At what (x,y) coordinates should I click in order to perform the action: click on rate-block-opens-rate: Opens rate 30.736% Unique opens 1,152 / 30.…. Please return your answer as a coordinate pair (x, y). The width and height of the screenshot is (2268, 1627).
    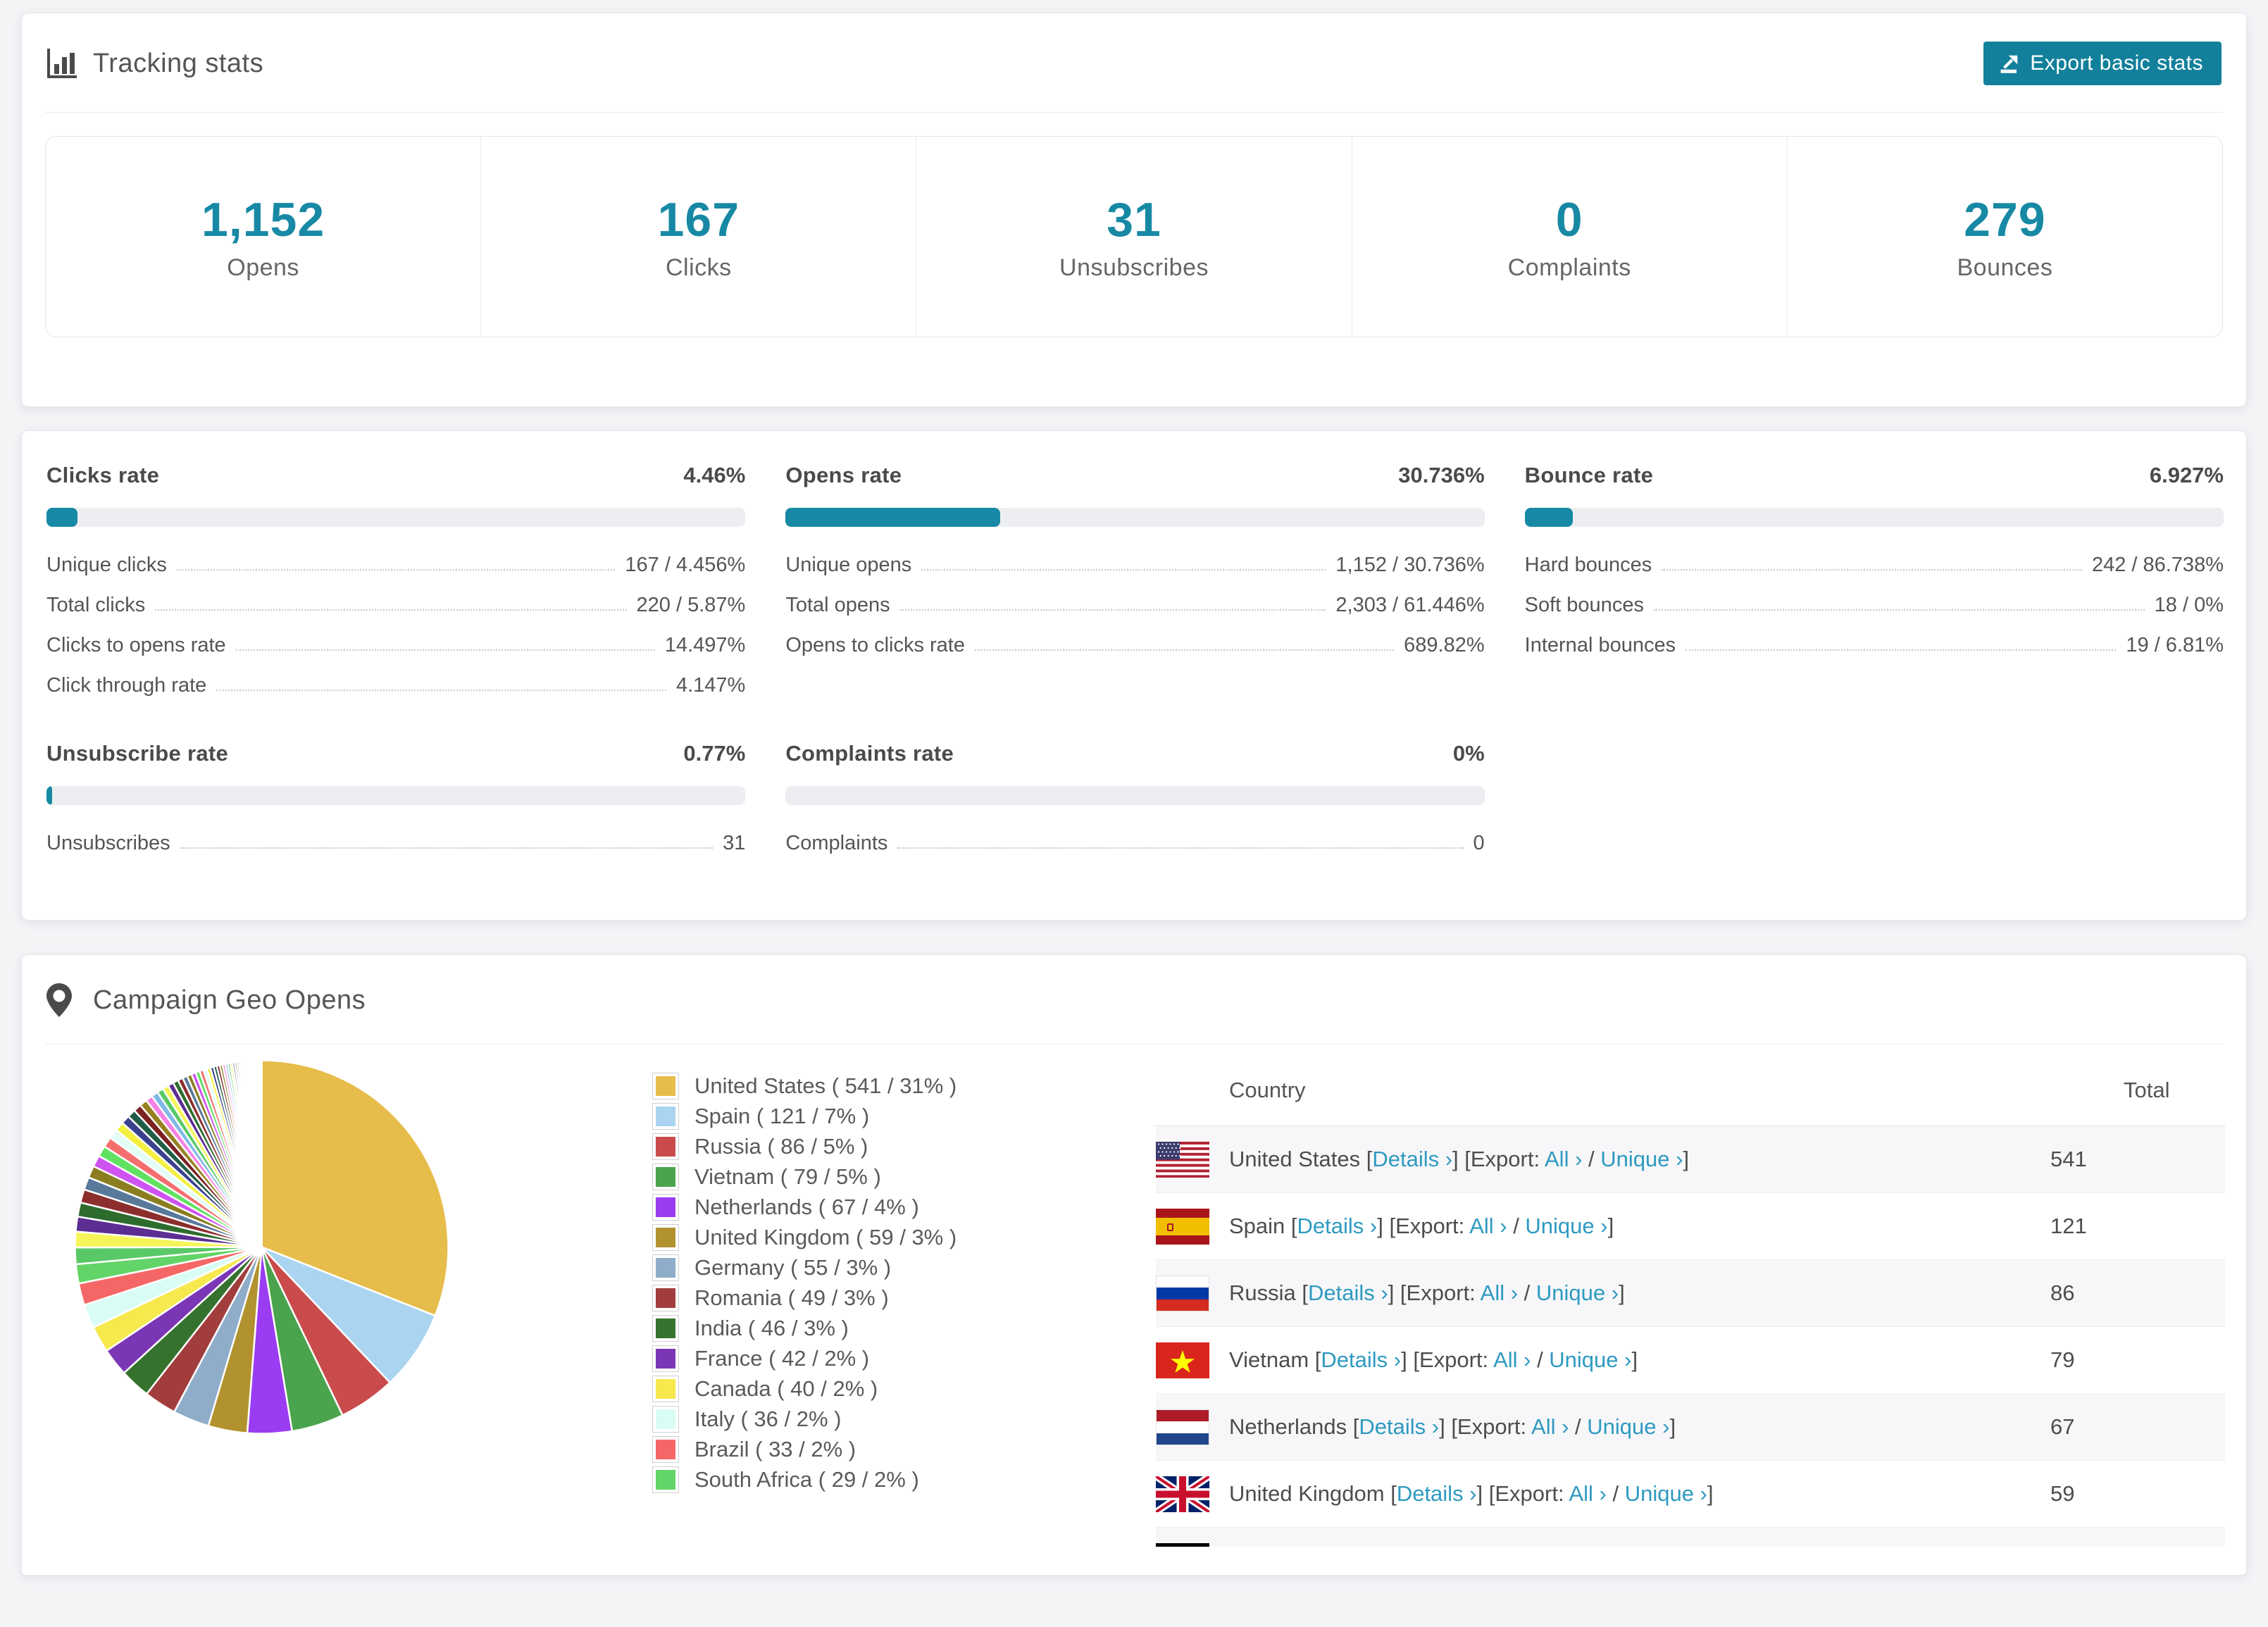
    Looking at the image, I should click on (1135, 580).